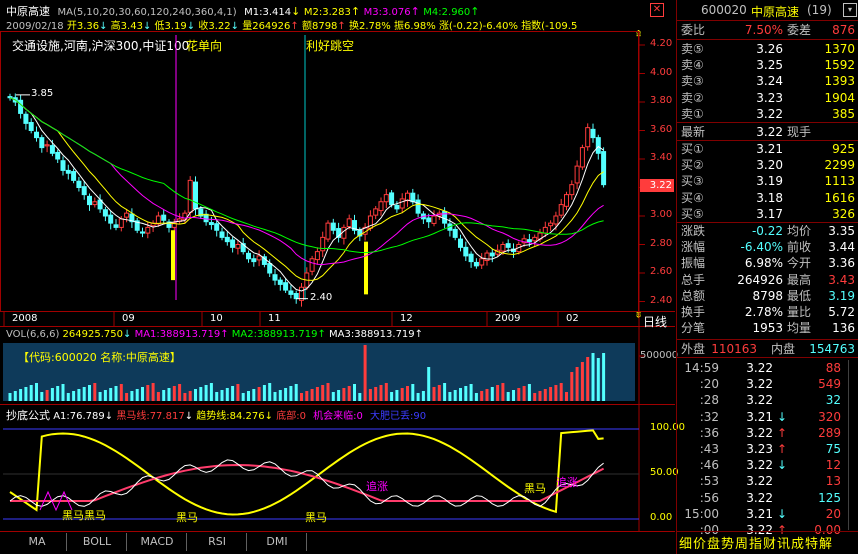  I want to click on quote-bottom-tabs: 细价盘势周指财讯成特解, so click(756, 542).